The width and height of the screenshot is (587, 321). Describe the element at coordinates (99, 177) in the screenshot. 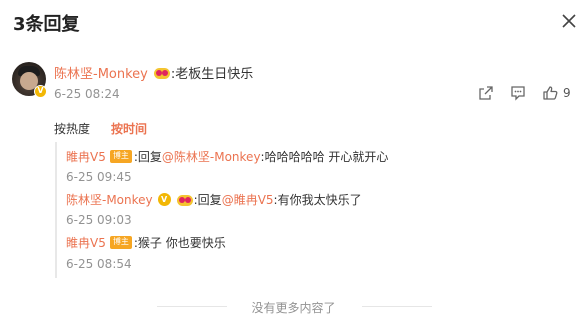

I see `reply-time: 6-25 09:45` at that location.